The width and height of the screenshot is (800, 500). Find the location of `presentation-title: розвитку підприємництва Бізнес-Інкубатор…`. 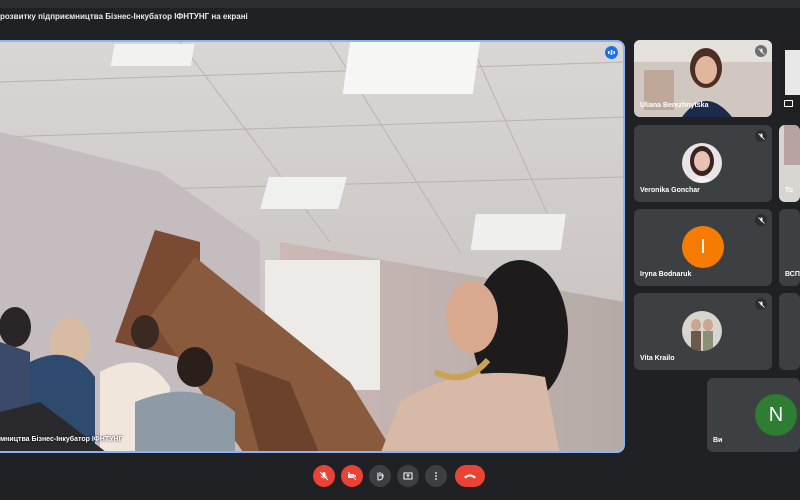

presentation-title: розвитку підприємництва Бізнес-Інкубатор… is located at coordinates (124, 16).